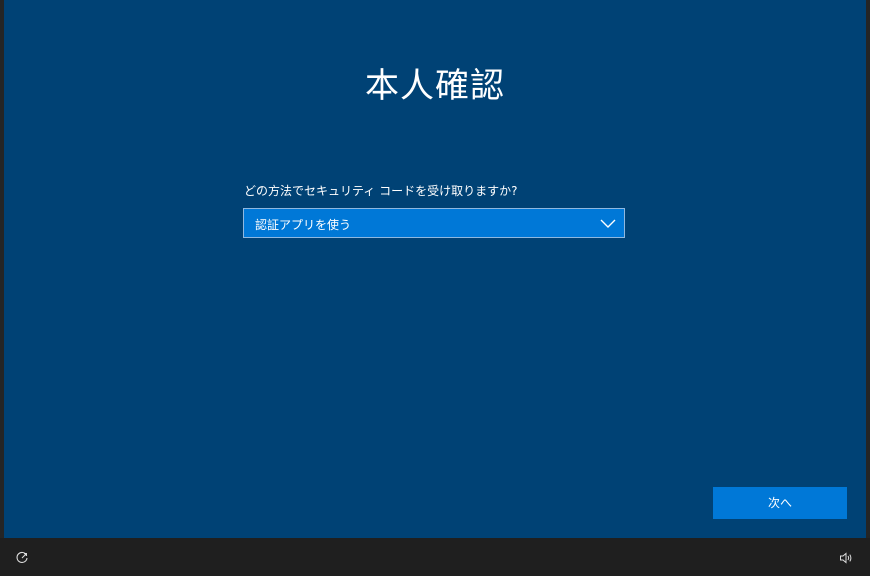 The image size is (870, 576). Describe the element at coordinates (303, 225) in the screenshot. I see `dropdown-selected-value: 認証アプリを使う` at that location.